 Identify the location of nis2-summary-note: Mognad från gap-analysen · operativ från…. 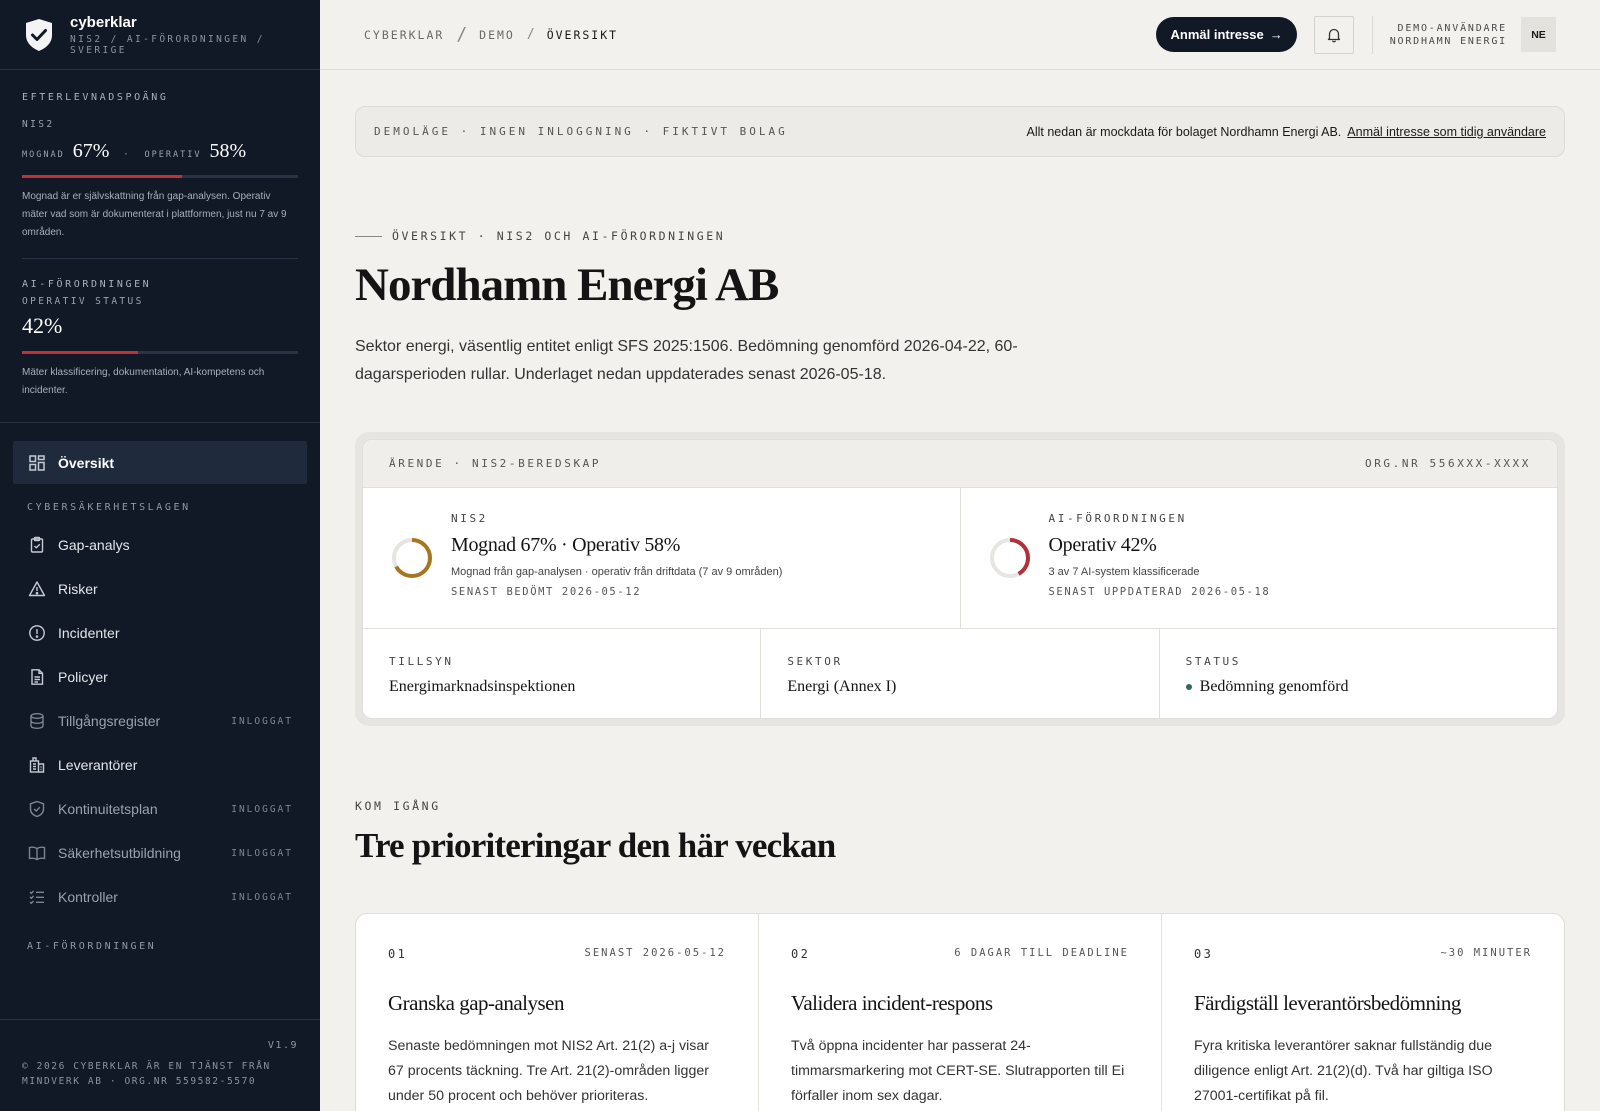
(617, 572).